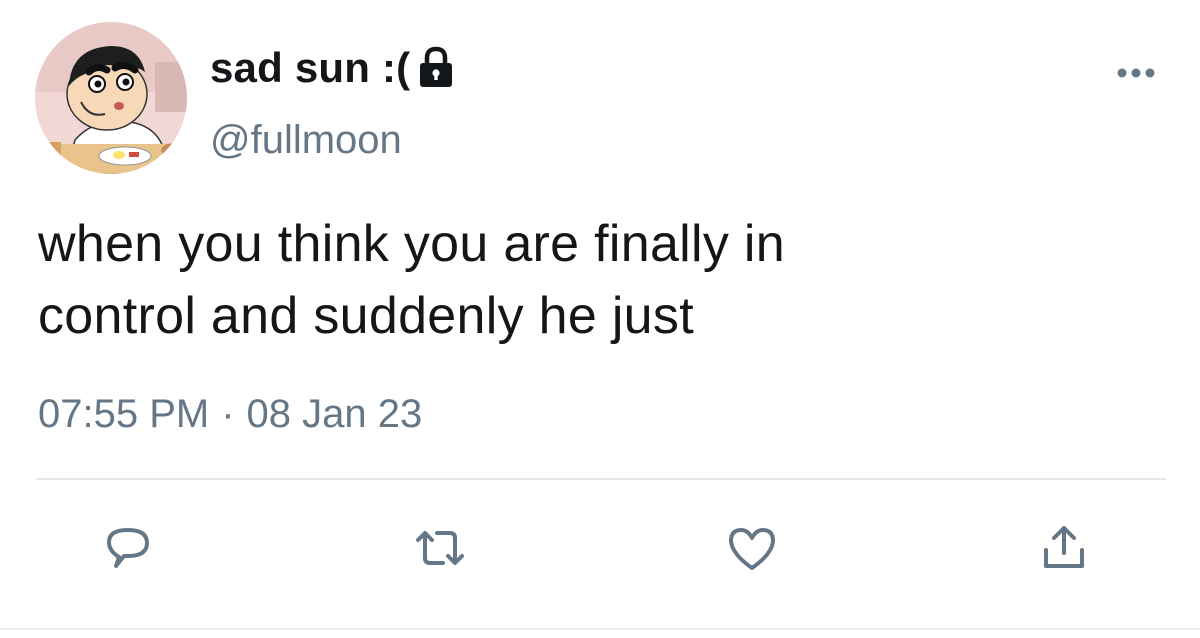  I want to click on tweet-timestamp: 07:55 PM · 08 Jan 23, so click(230, 414).